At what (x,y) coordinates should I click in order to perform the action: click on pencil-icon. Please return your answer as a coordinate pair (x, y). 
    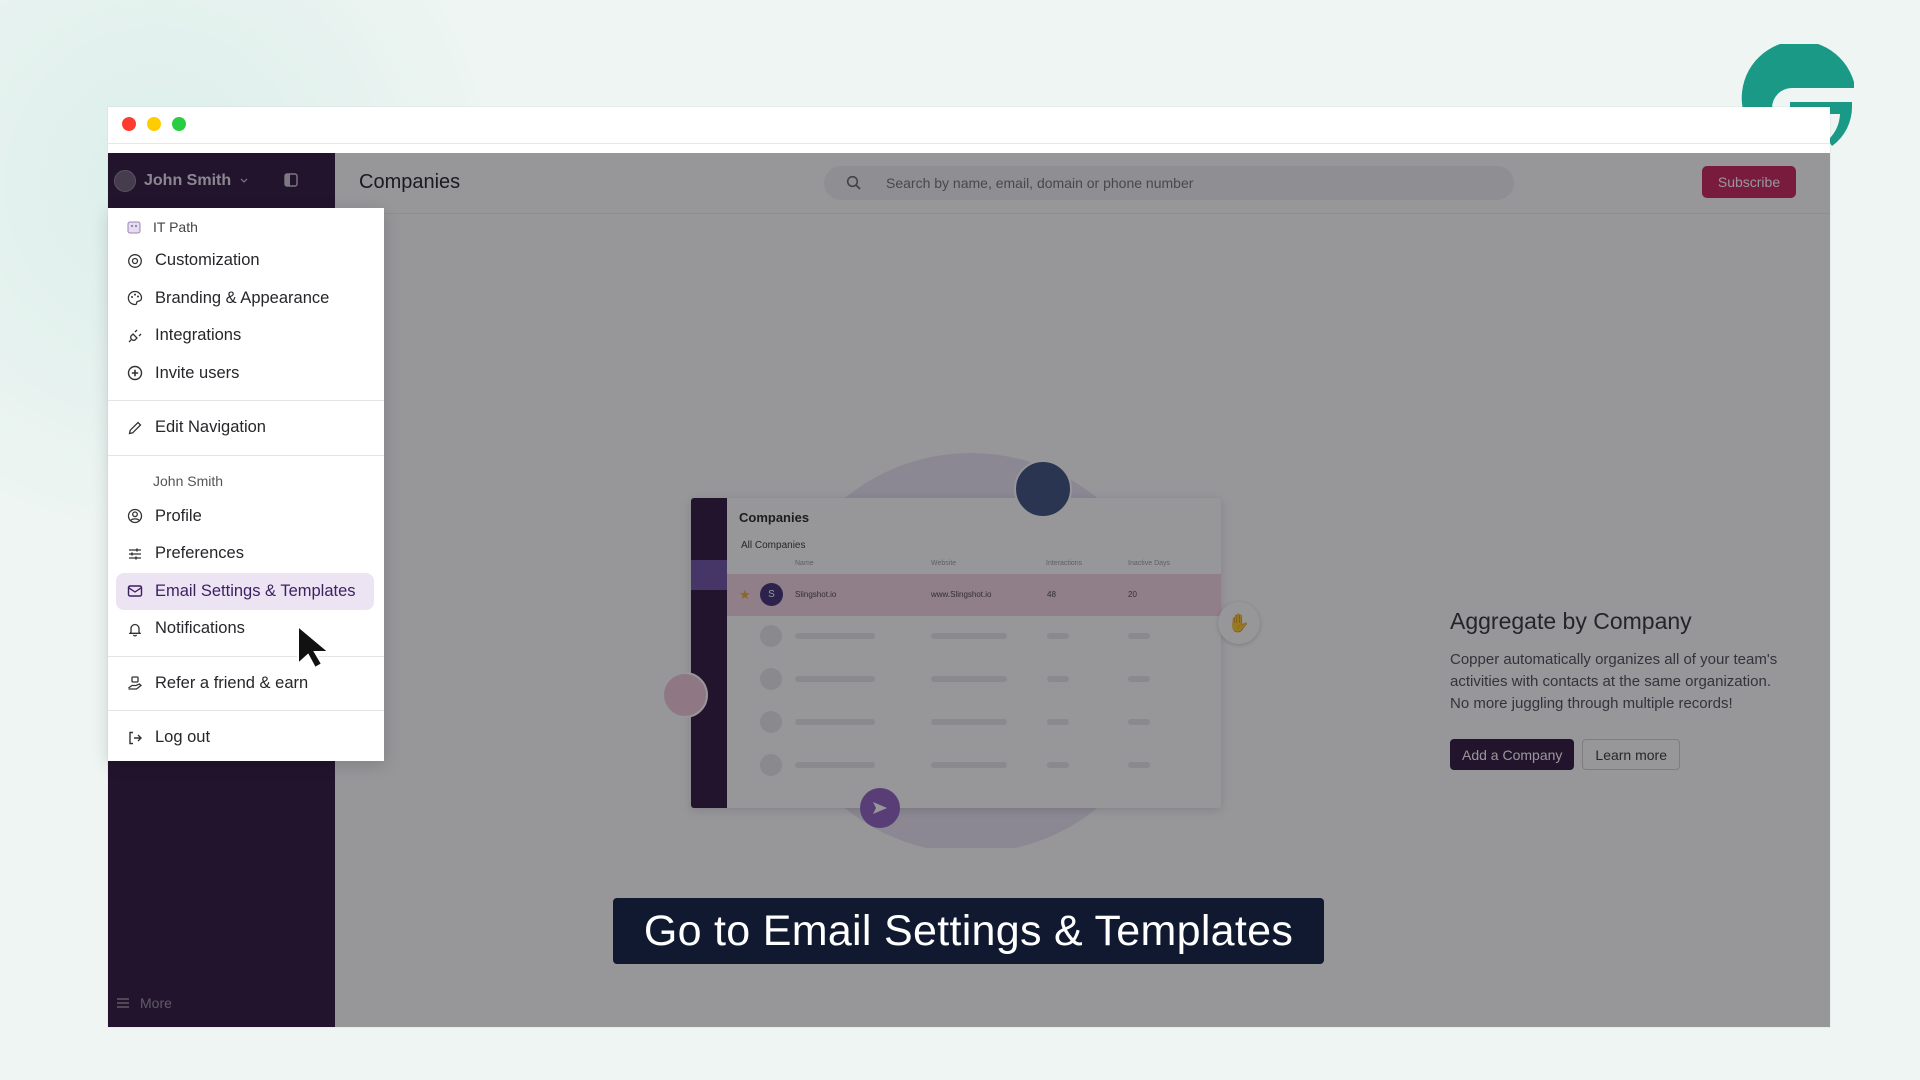
    Looking at the image, I should click on (135, 428).